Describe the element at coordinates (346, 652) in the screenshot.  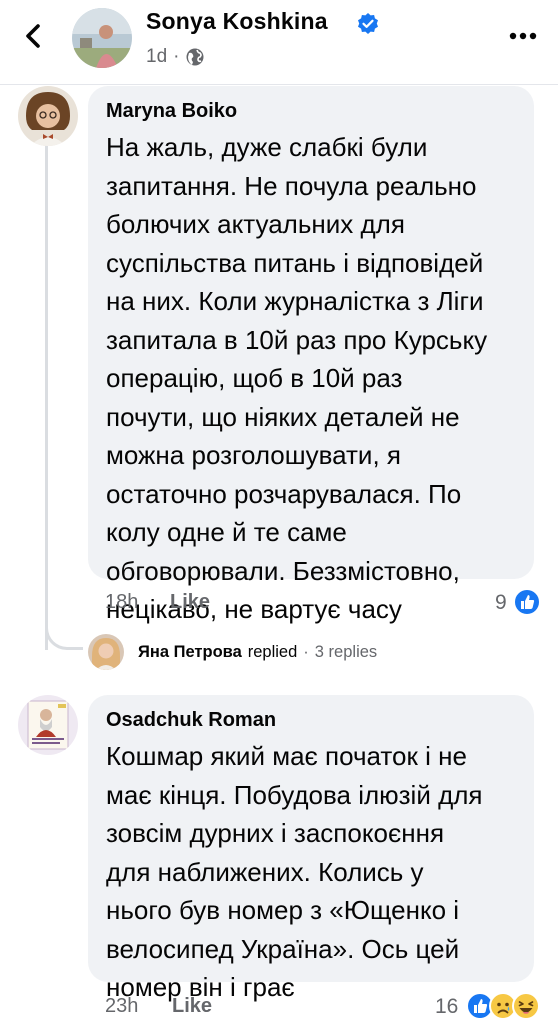
I see `reply-count: 3 replies` at that location.